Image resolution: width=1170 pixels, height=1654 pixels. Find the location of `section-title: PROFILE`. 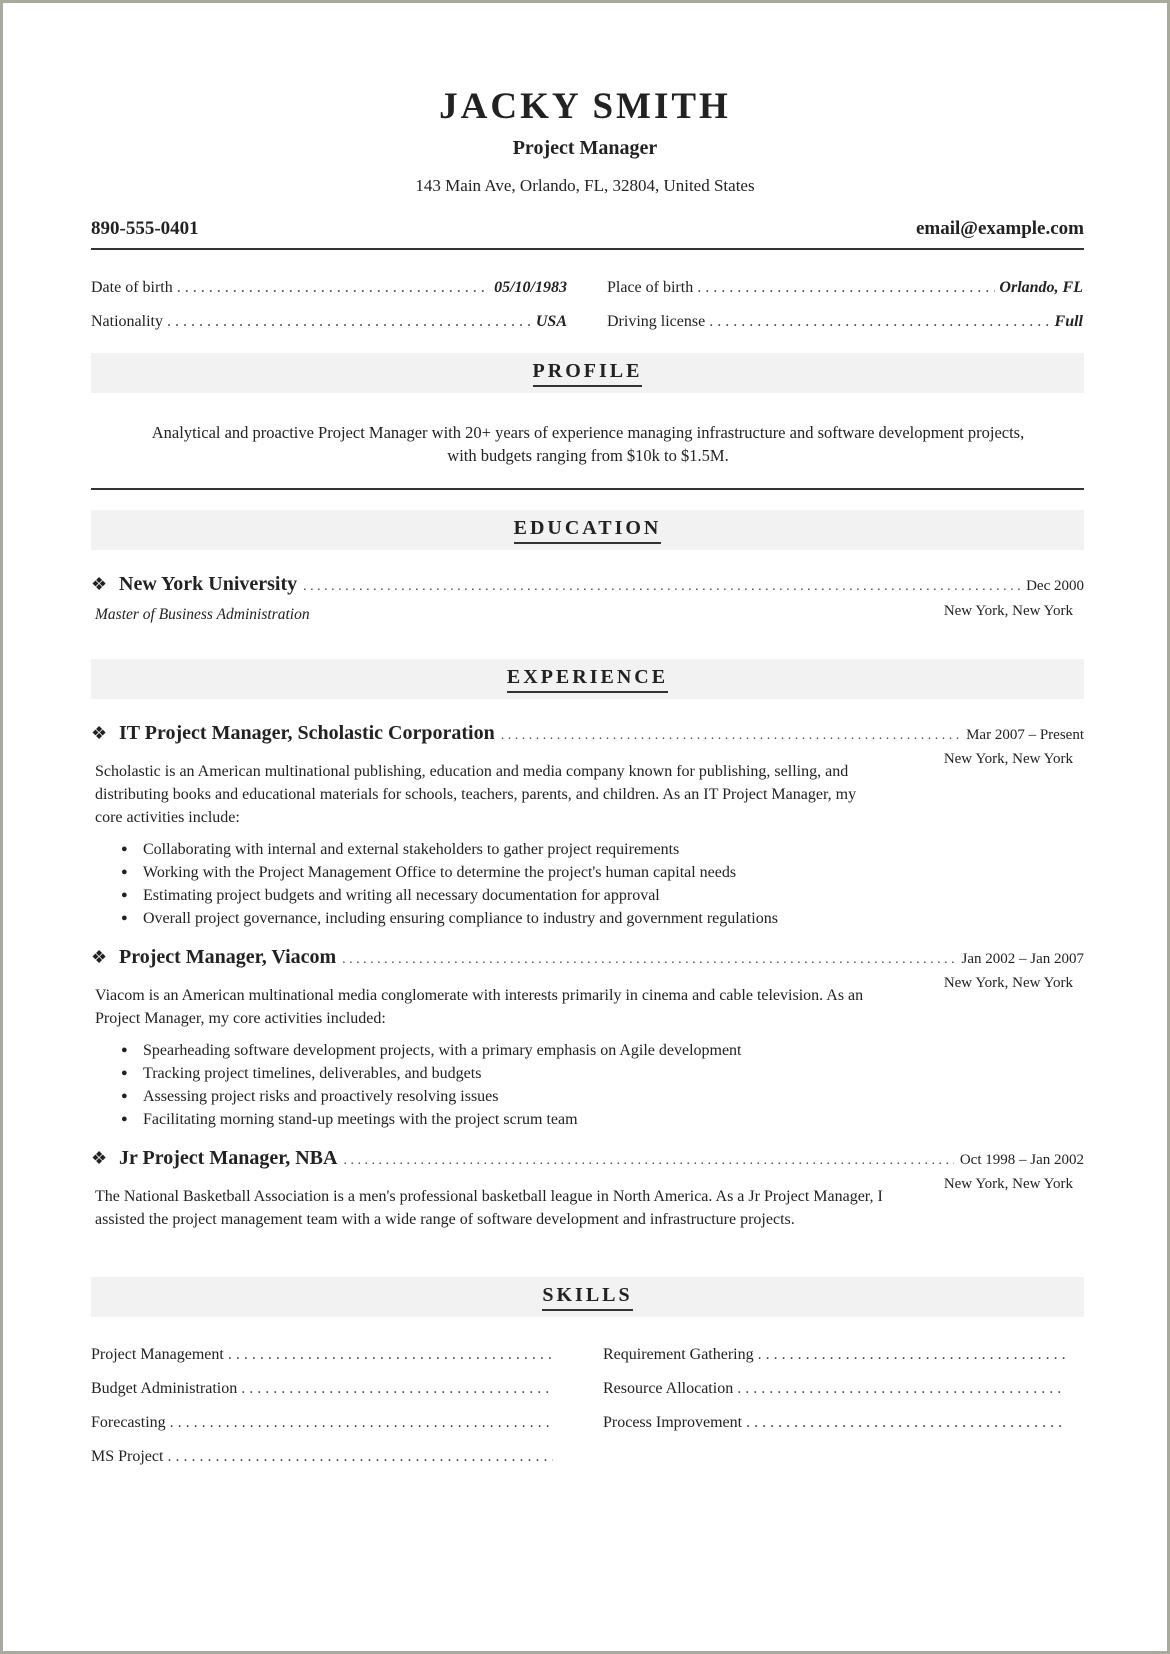

section-title: PROFILE is located at coordinates (587, 373).